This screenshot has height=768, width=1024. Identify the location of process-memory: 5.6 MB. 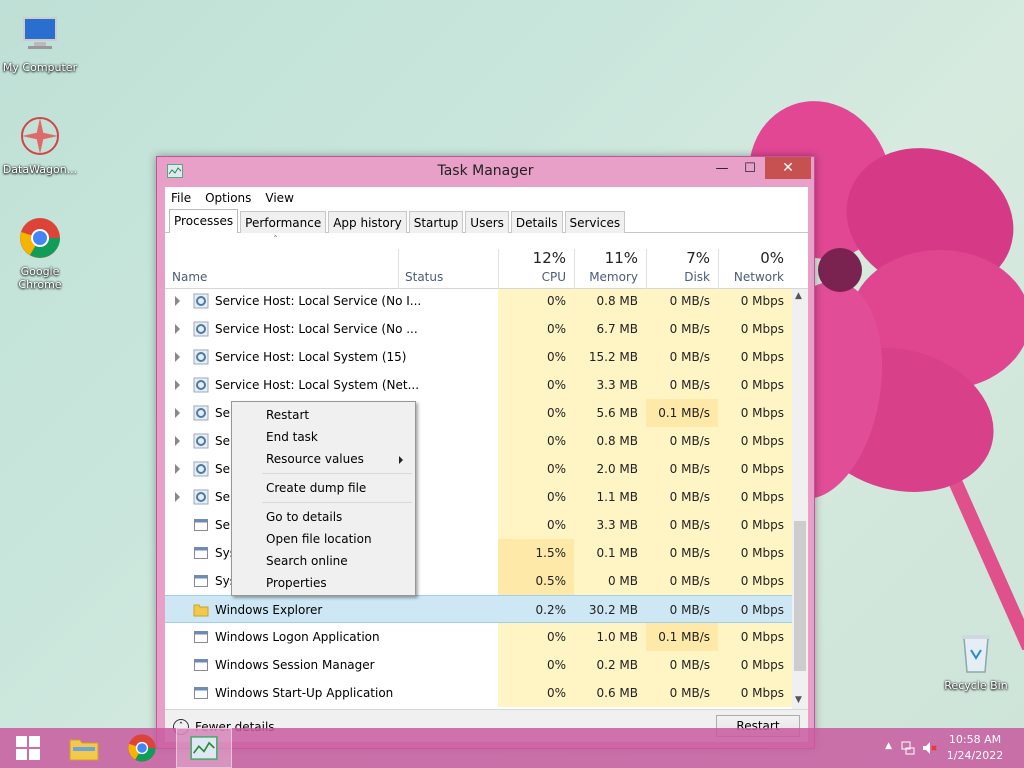
(610, 413).